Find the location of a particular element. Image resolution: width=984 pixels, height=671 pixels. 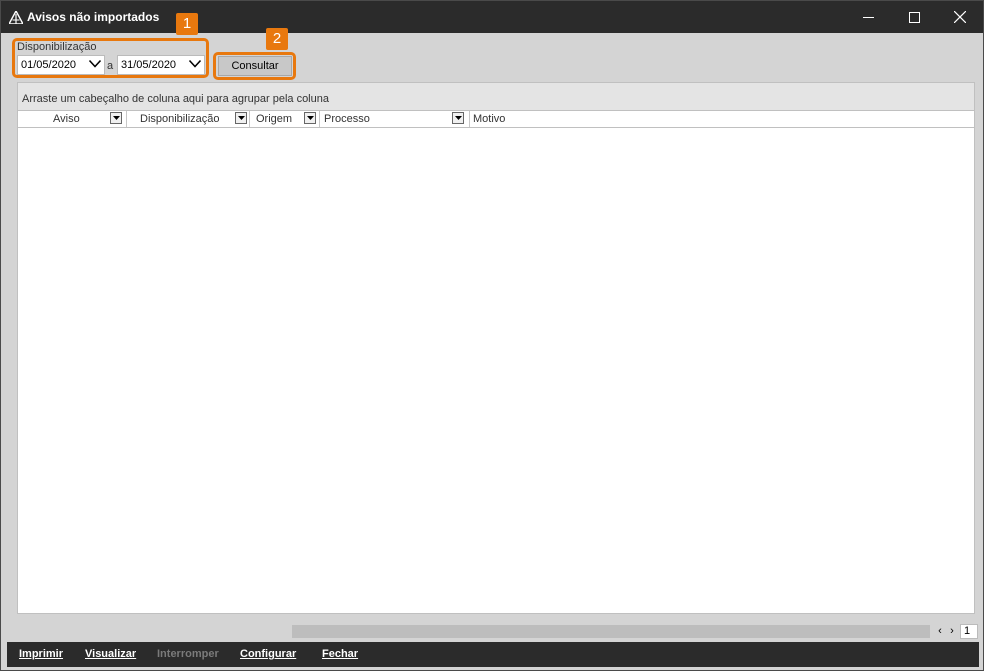

column-label: Disponibilização is located at coordinates (180, 119).